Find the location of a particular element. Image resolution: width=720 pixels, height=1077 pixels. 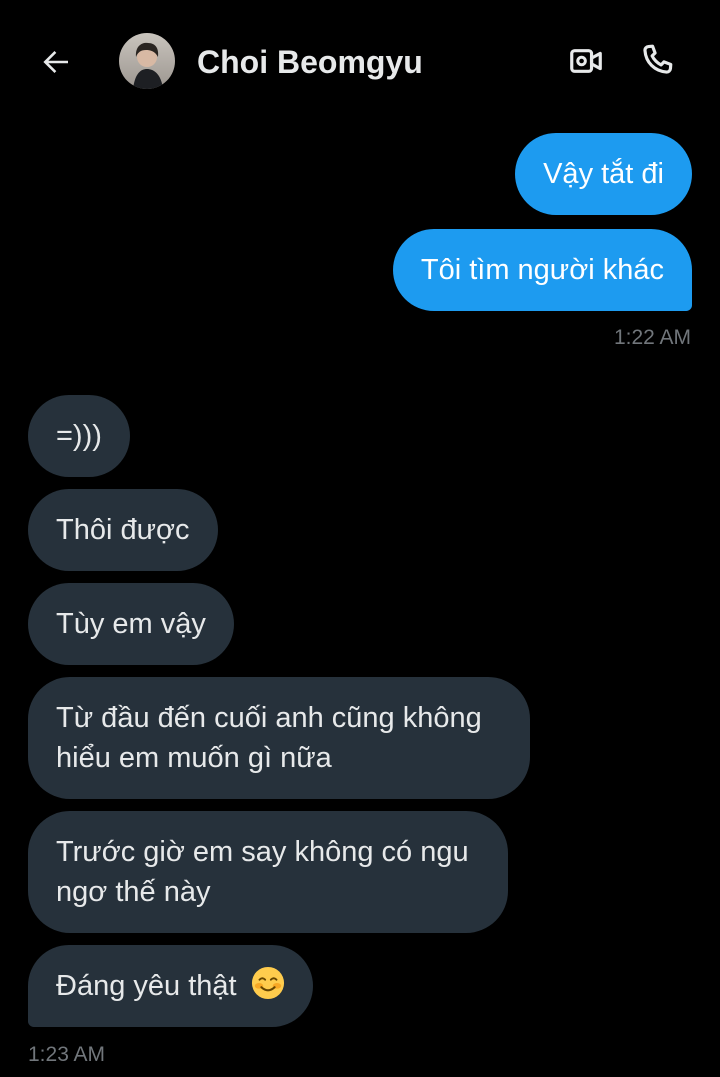

sent-message: Vậy tắt đi is located at coordinates (603, 174).